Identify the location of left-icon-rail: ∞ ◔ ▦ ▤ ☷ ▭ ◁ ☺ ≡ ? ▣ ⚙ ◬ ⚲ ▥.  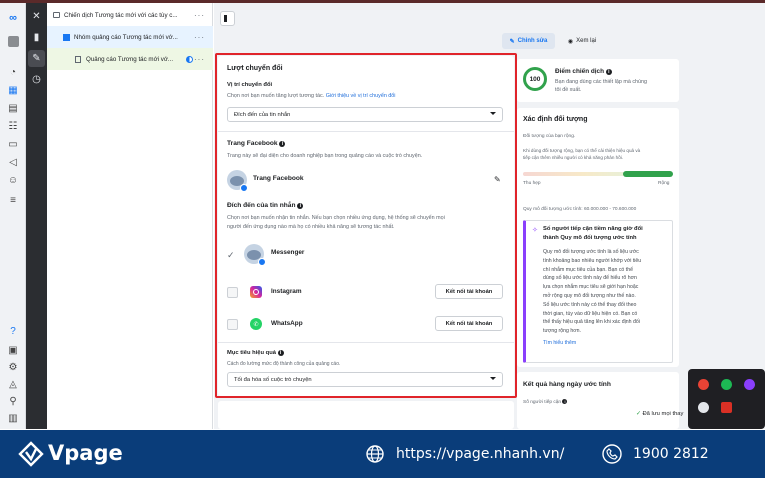
(13, 216).